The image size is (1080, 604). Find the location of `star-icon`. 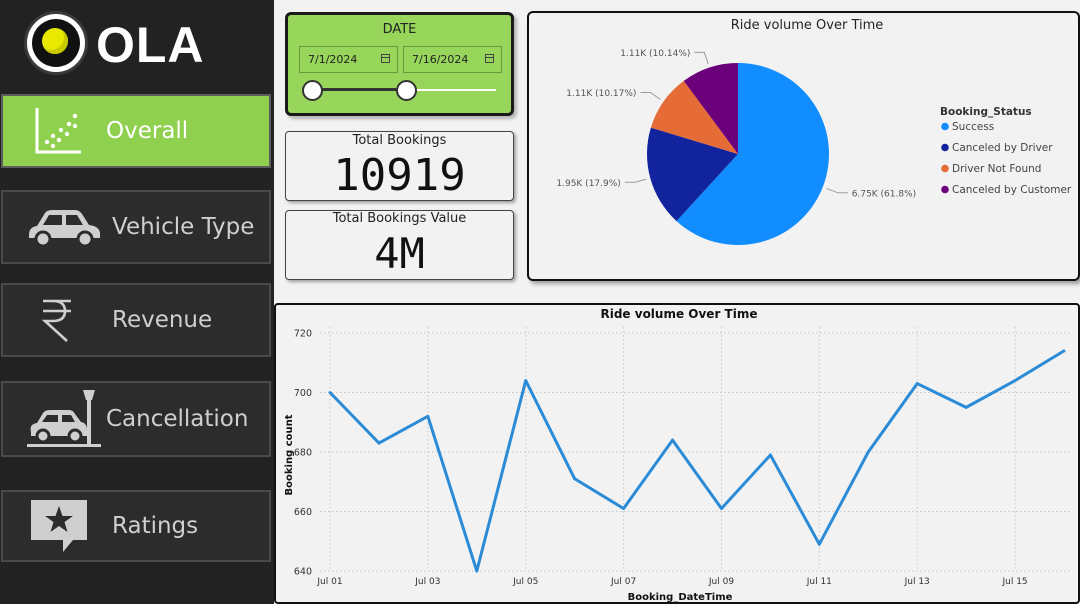

star-icon is located at coordinates (59, 526).